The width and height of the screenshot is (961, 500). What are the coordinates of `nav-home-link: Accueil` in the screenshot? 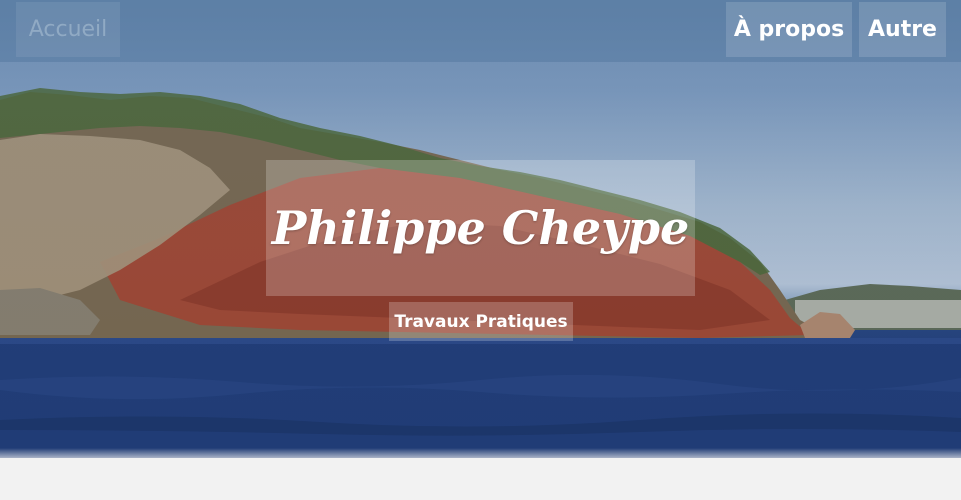 It's located at (68, 29).